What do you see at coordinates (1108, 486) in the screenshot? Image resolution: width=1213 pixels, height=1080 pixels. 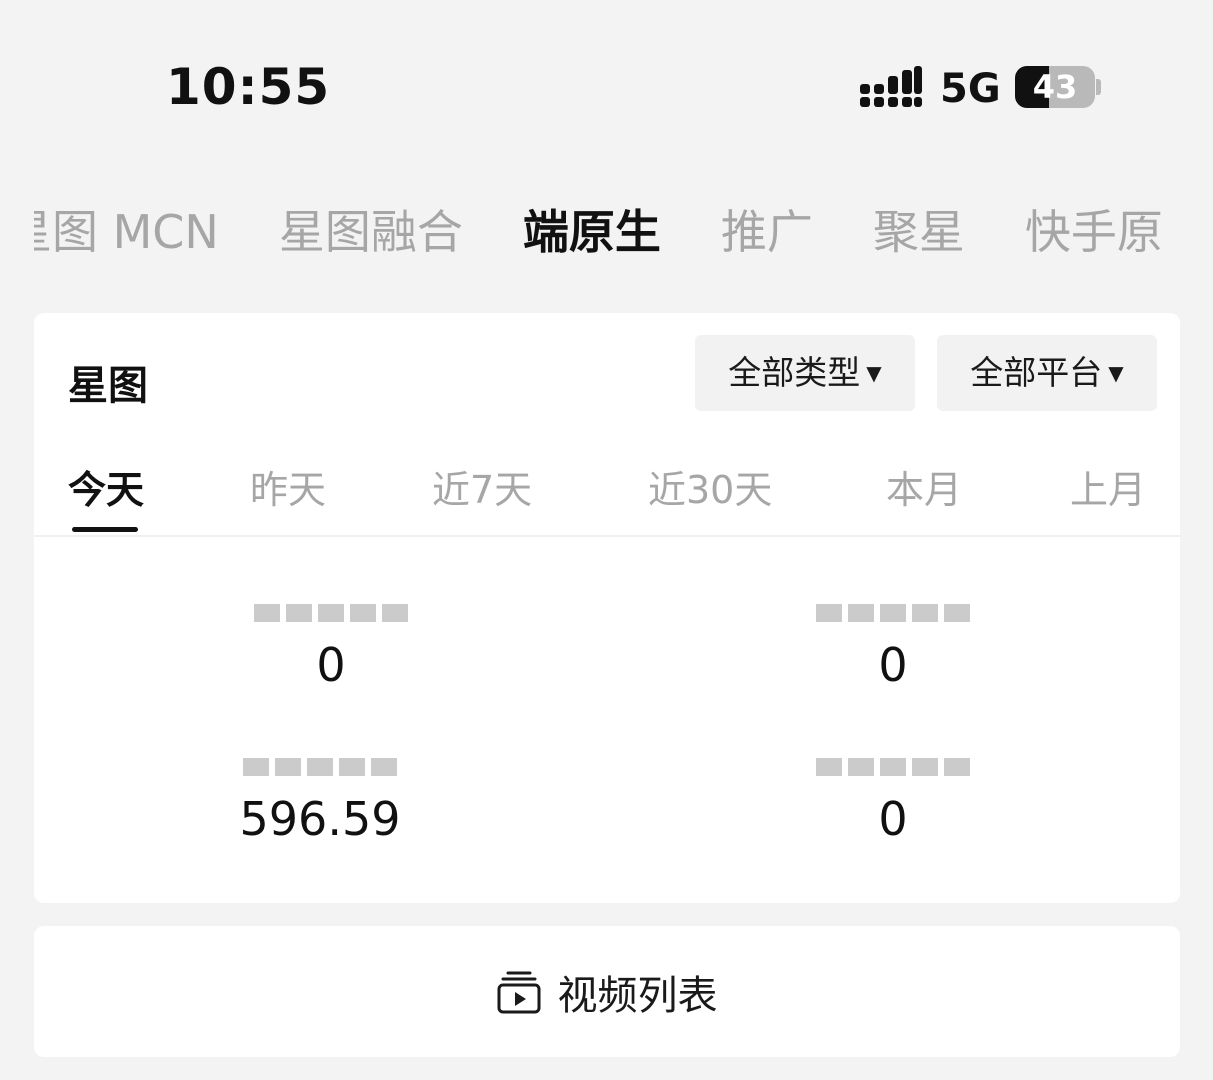 I see `date-tab-last-month: 上月` at bounding box center [1108, 486].